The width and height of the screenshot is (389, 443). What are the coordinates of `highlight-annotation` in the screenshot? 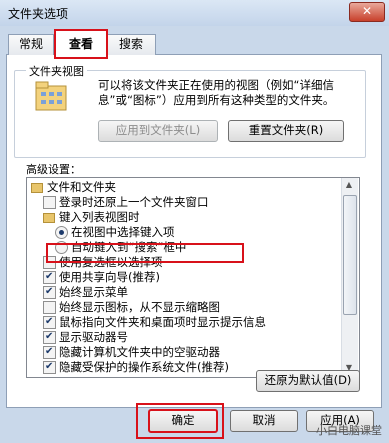 It's located at (145, 253).